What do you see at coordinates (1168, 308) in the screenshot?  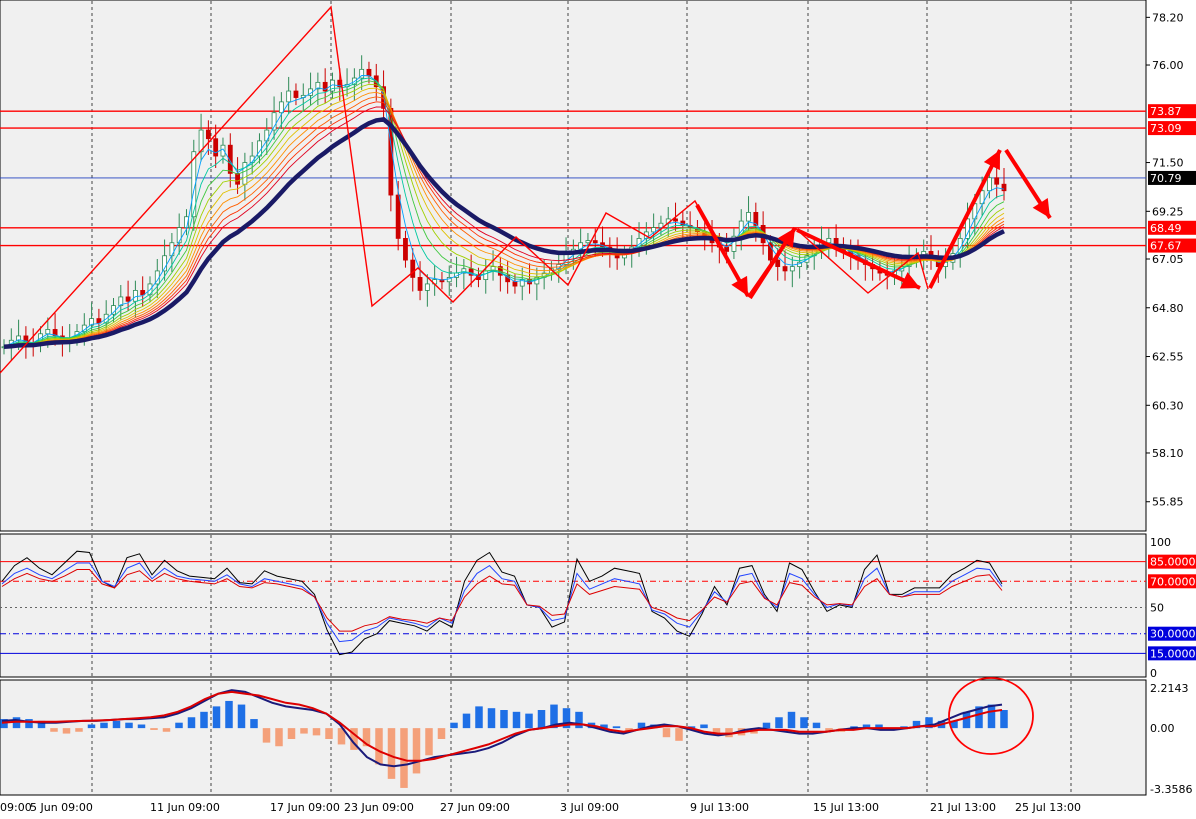 I see `price-tick-label: 64.80` at bounding box center [1168, 308].